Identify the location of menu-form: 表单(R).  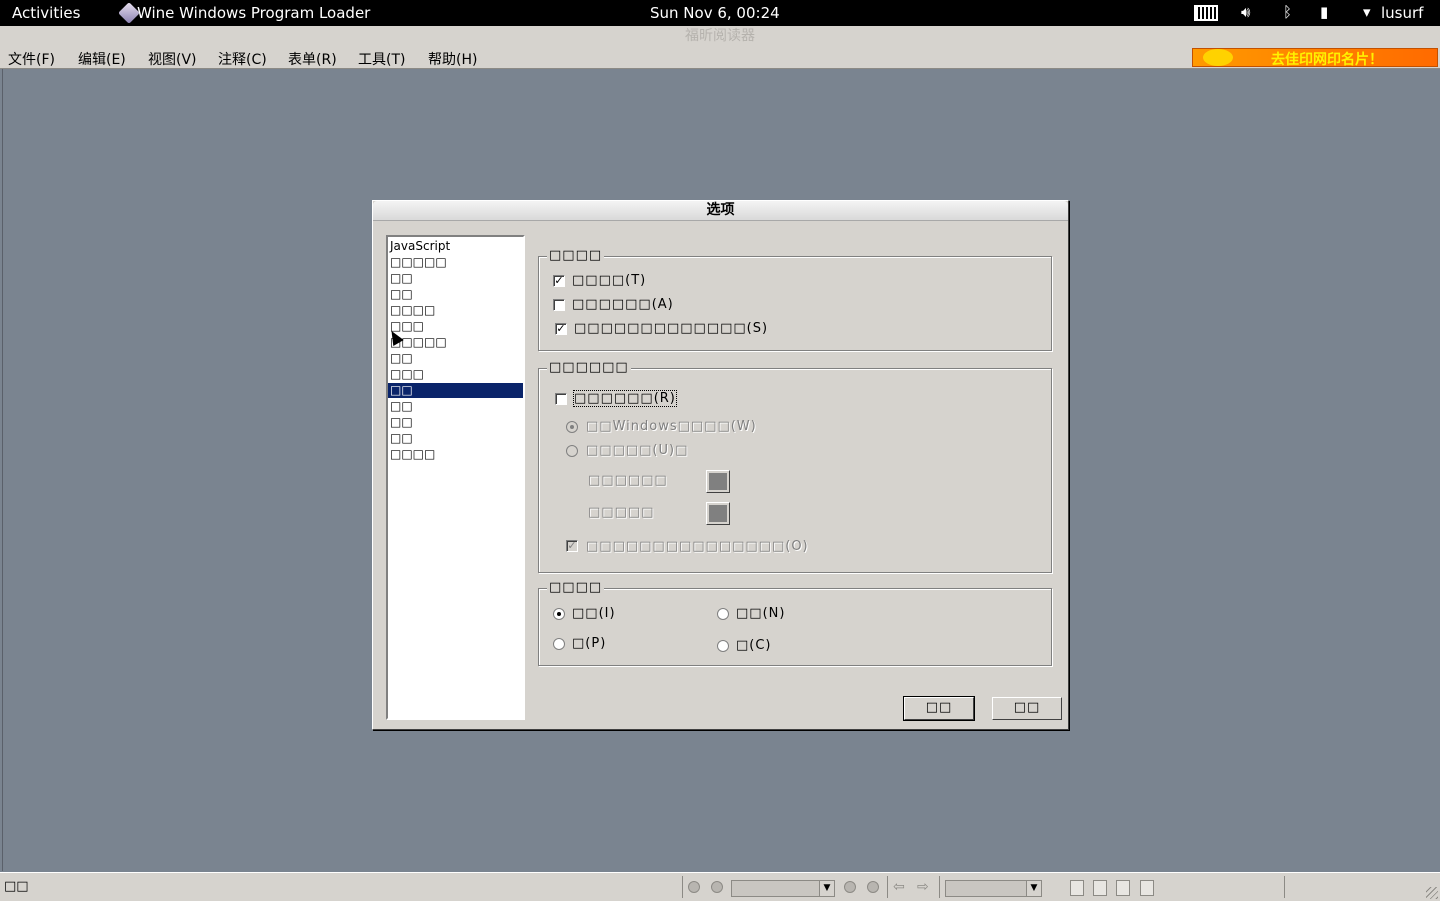
(312, 59).